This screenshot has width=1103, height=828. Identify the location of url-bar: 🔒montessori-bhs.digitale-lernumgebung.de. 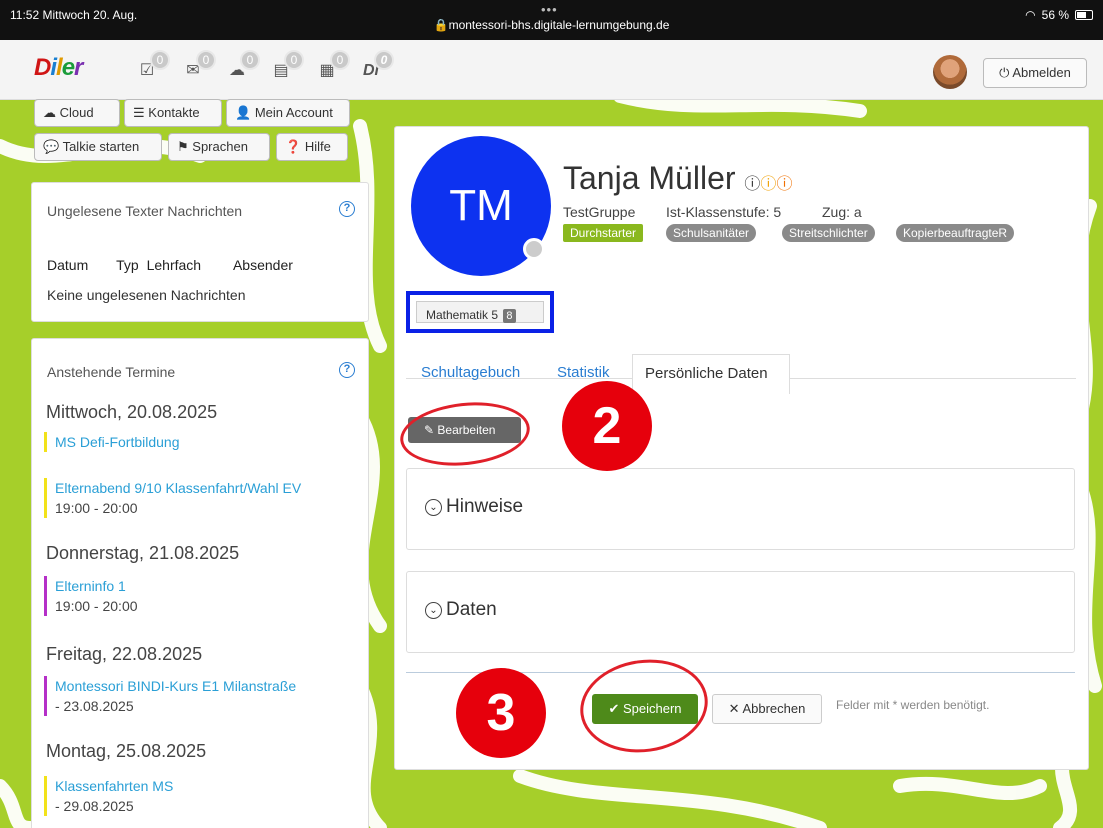
(551, 25).